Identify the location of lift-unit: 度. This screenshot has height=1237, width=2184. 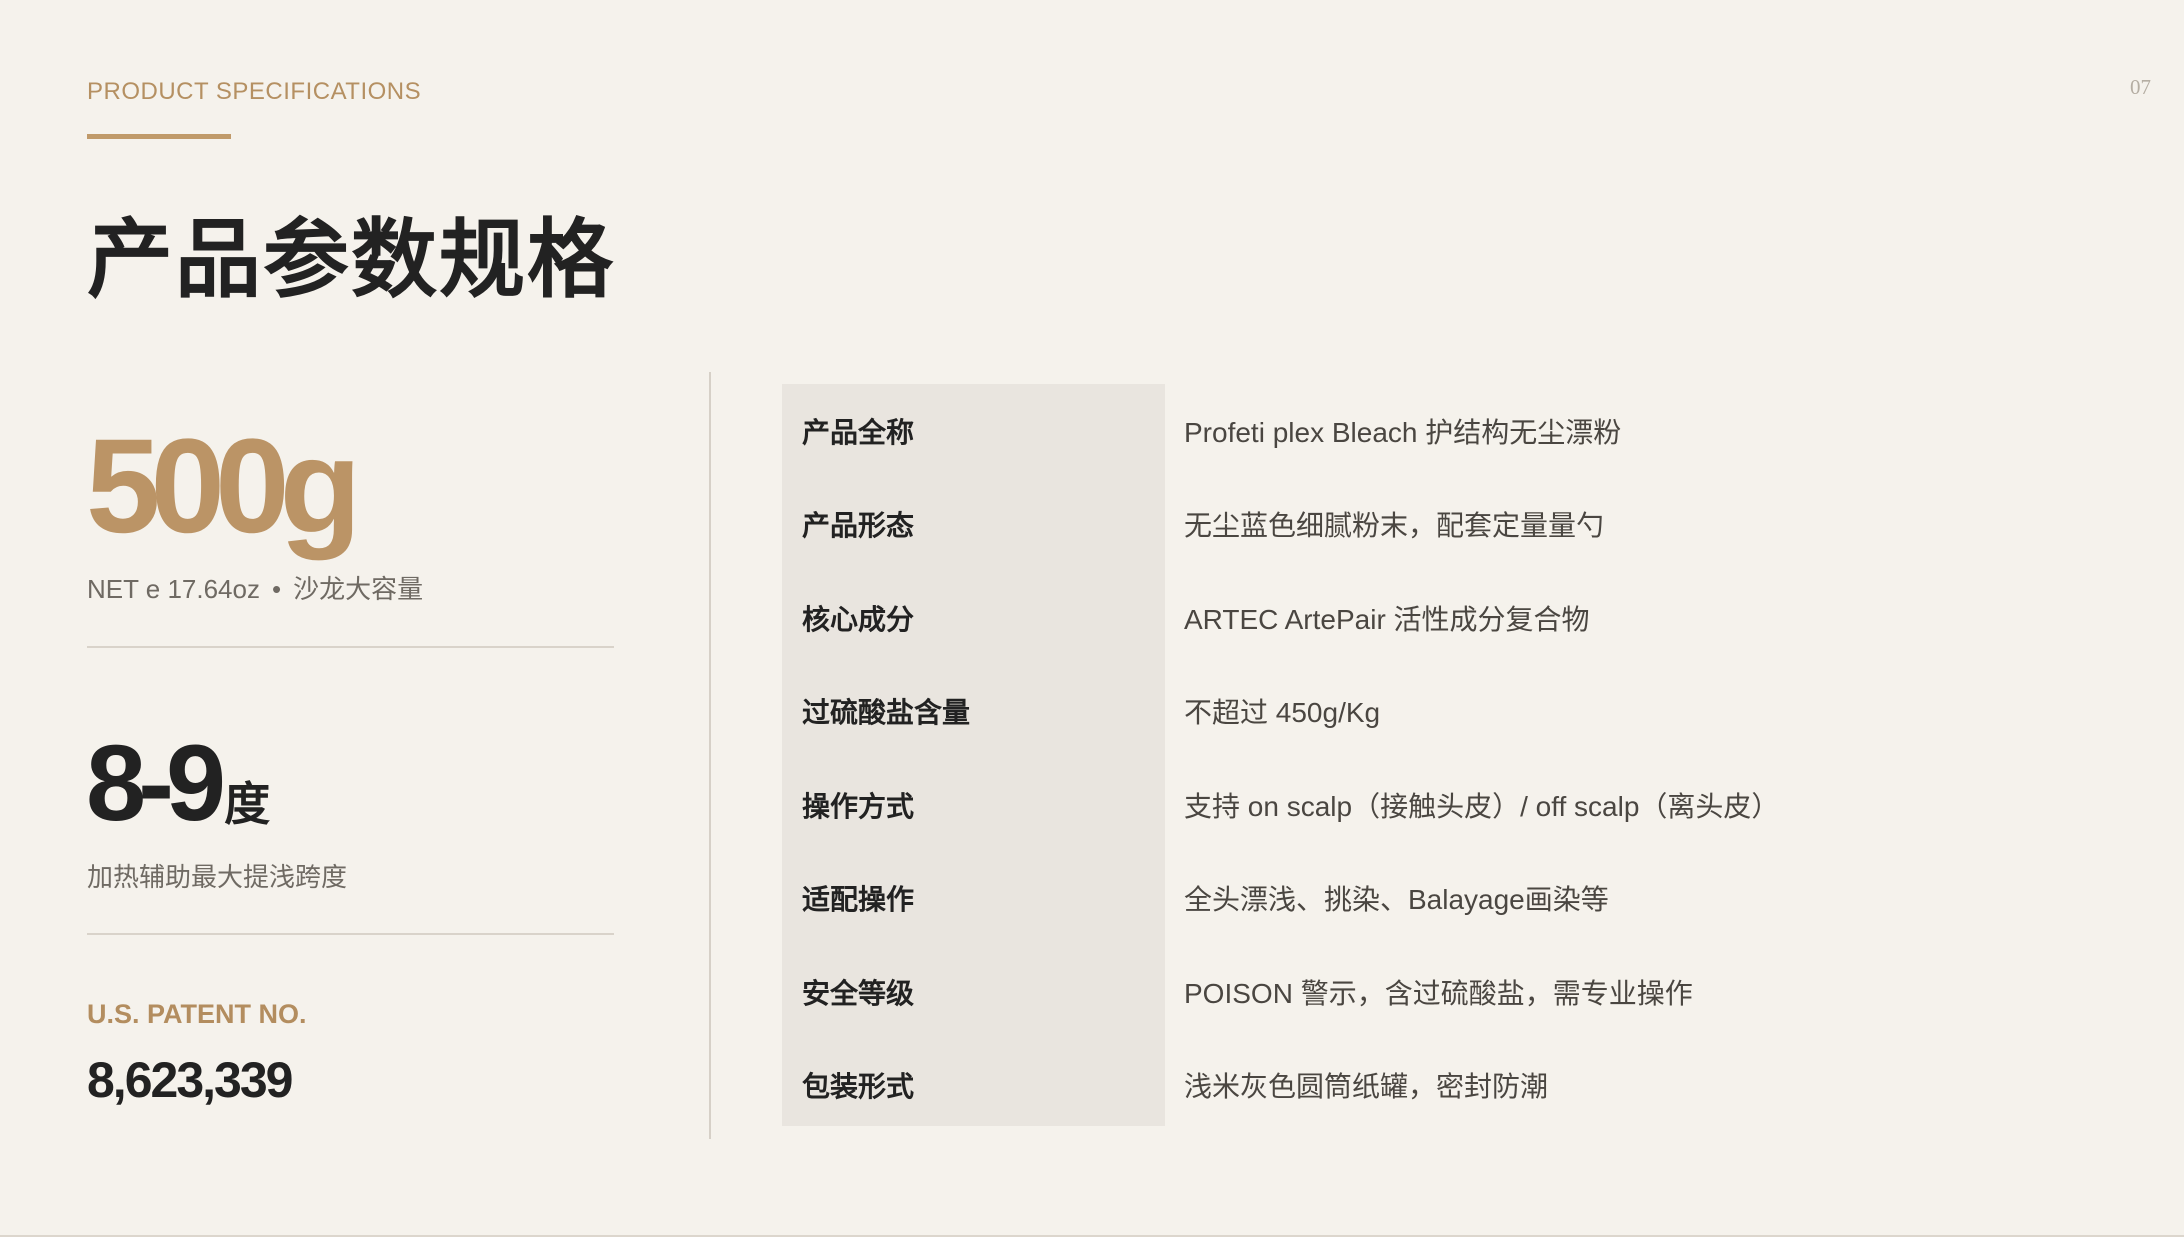
(247, 804).